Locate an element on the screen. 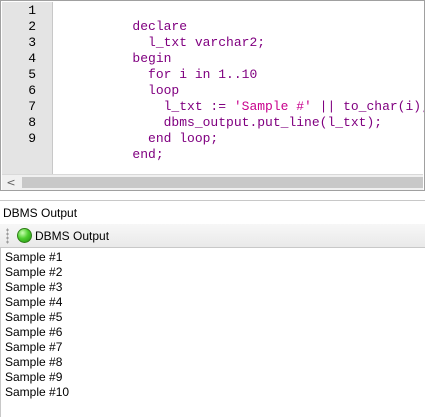  code-line: dbms_output.put_line(l_txt); is located at coordinates (226, 114).